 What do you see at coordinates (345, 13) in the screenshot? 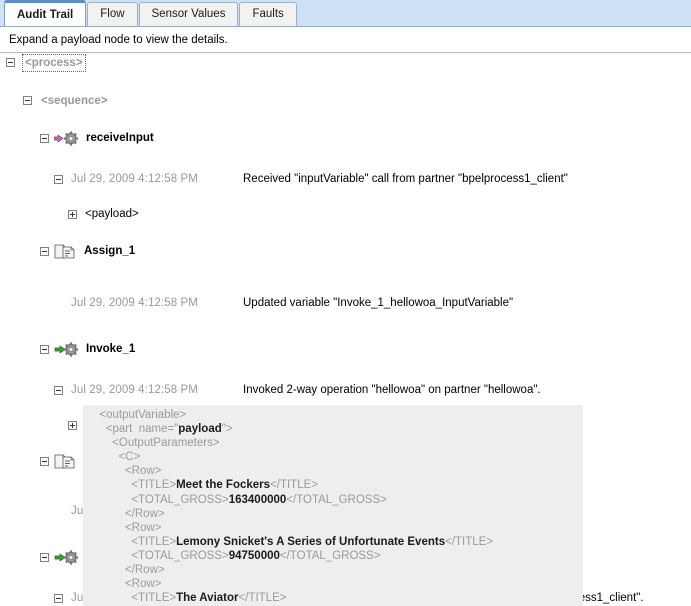
I see `tab-bar: Audit Trail Flow Sensor Values Faults` at bounding box center [345, 13].